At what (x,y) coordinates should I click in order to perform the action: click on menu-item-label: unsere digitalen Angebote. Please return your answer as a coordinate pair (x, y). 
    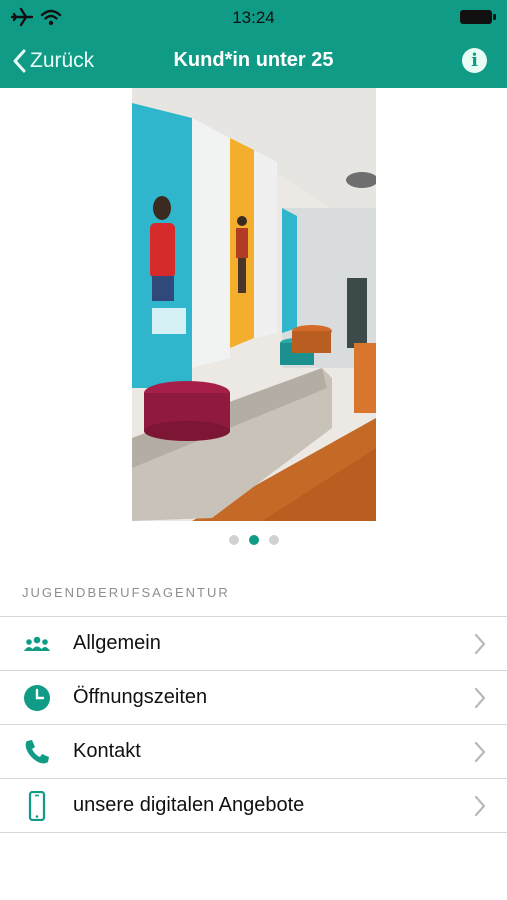
    Looking at the image, I should click on (189, 805).